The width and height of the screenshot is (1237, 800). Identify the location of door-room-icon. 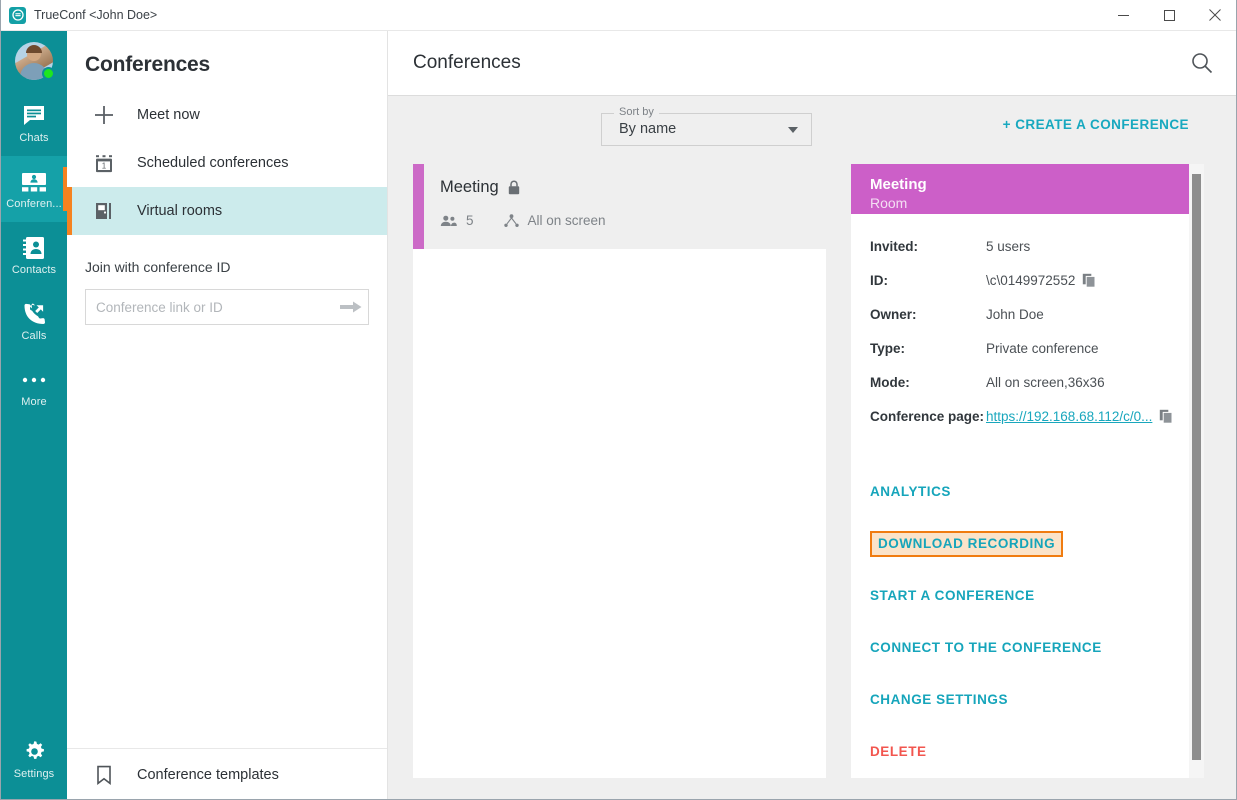
(104, 211).